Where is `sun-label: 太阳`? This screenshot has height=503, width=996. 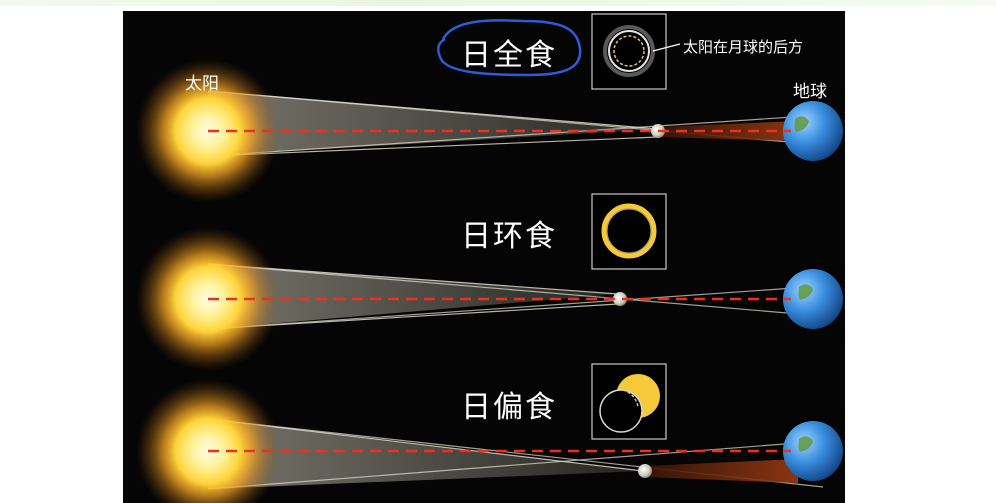
sun-label: 太阳 is located at coordinates (202, 84).